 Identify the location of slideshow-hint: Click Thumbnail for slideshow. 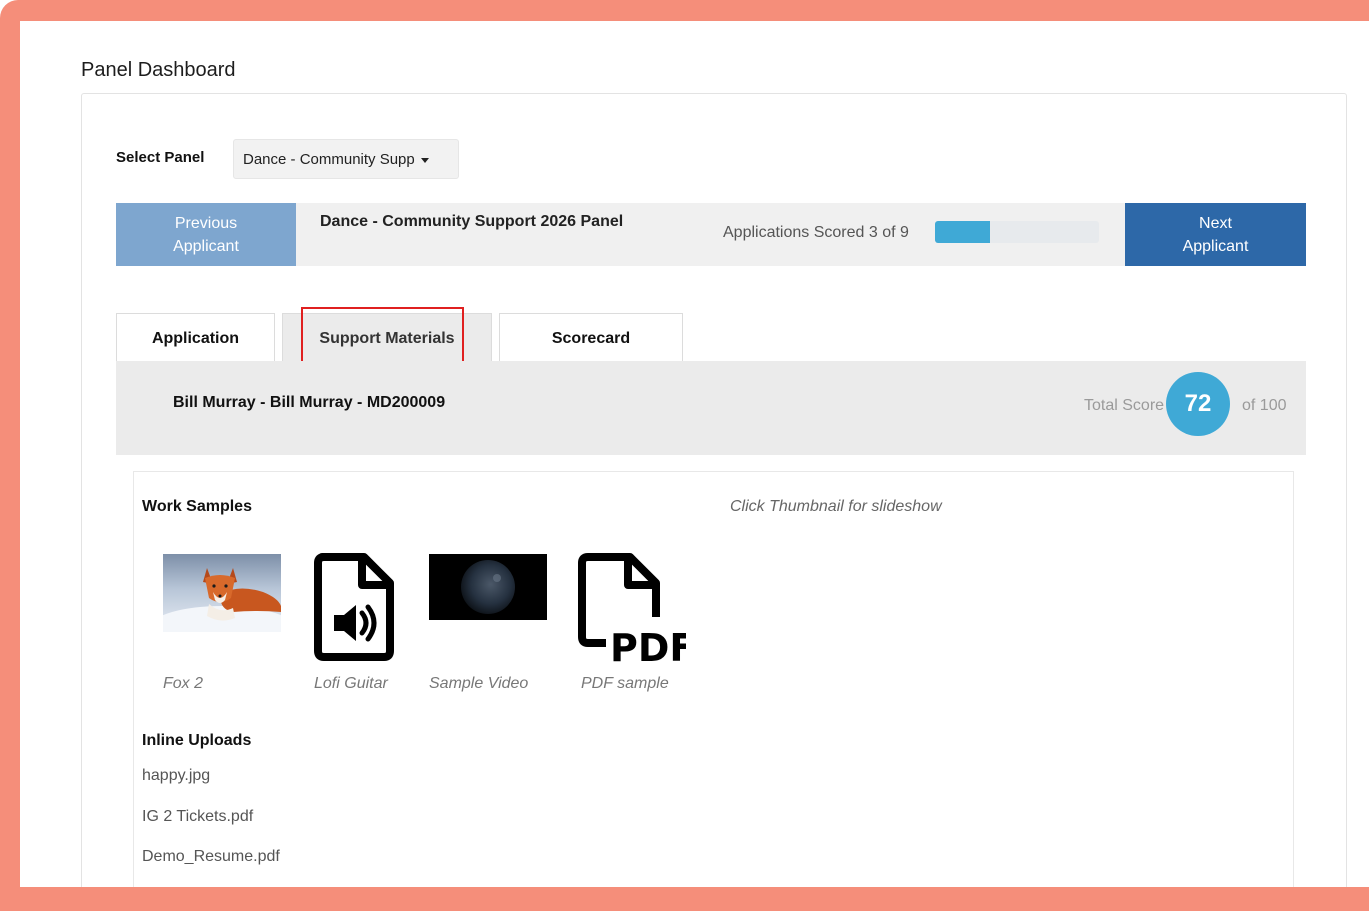
(836, 506).